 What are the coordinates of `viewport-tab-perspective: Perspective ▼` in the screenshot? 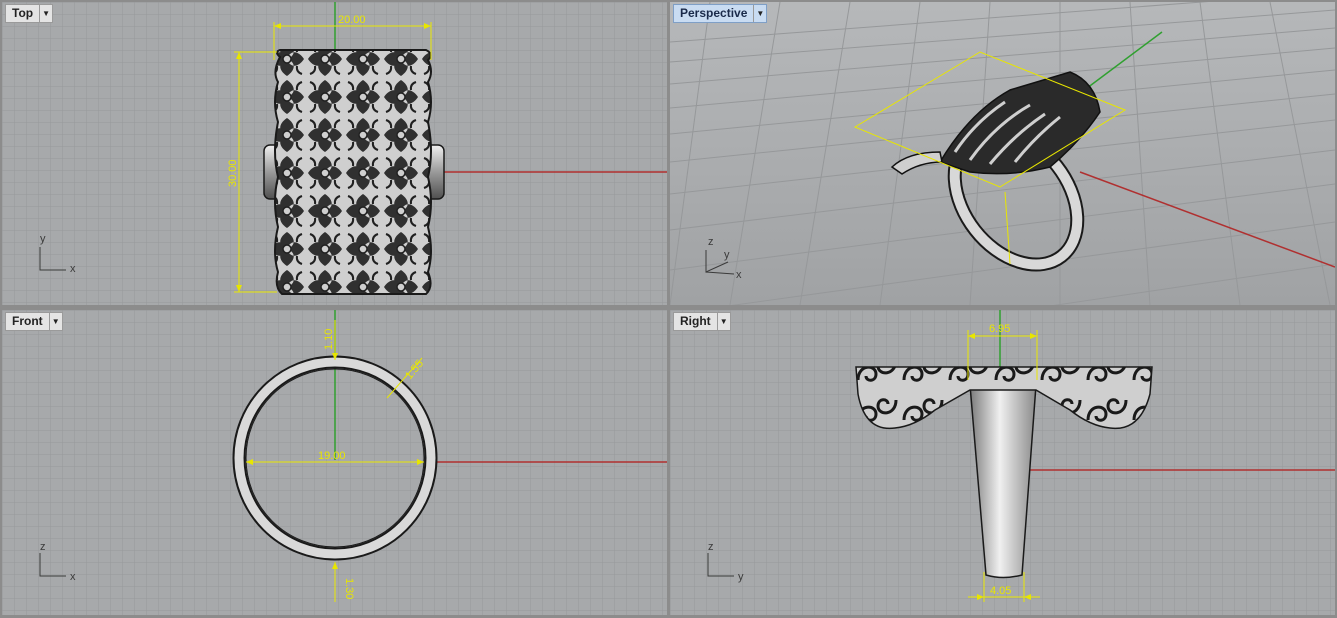 It's located at (720, 13).